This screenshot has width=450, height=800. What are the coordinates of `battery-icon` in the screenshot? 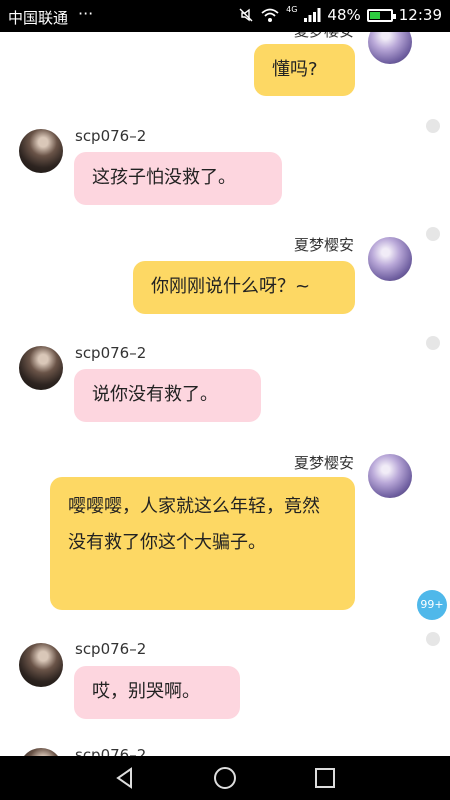 It's located at (381, 15).